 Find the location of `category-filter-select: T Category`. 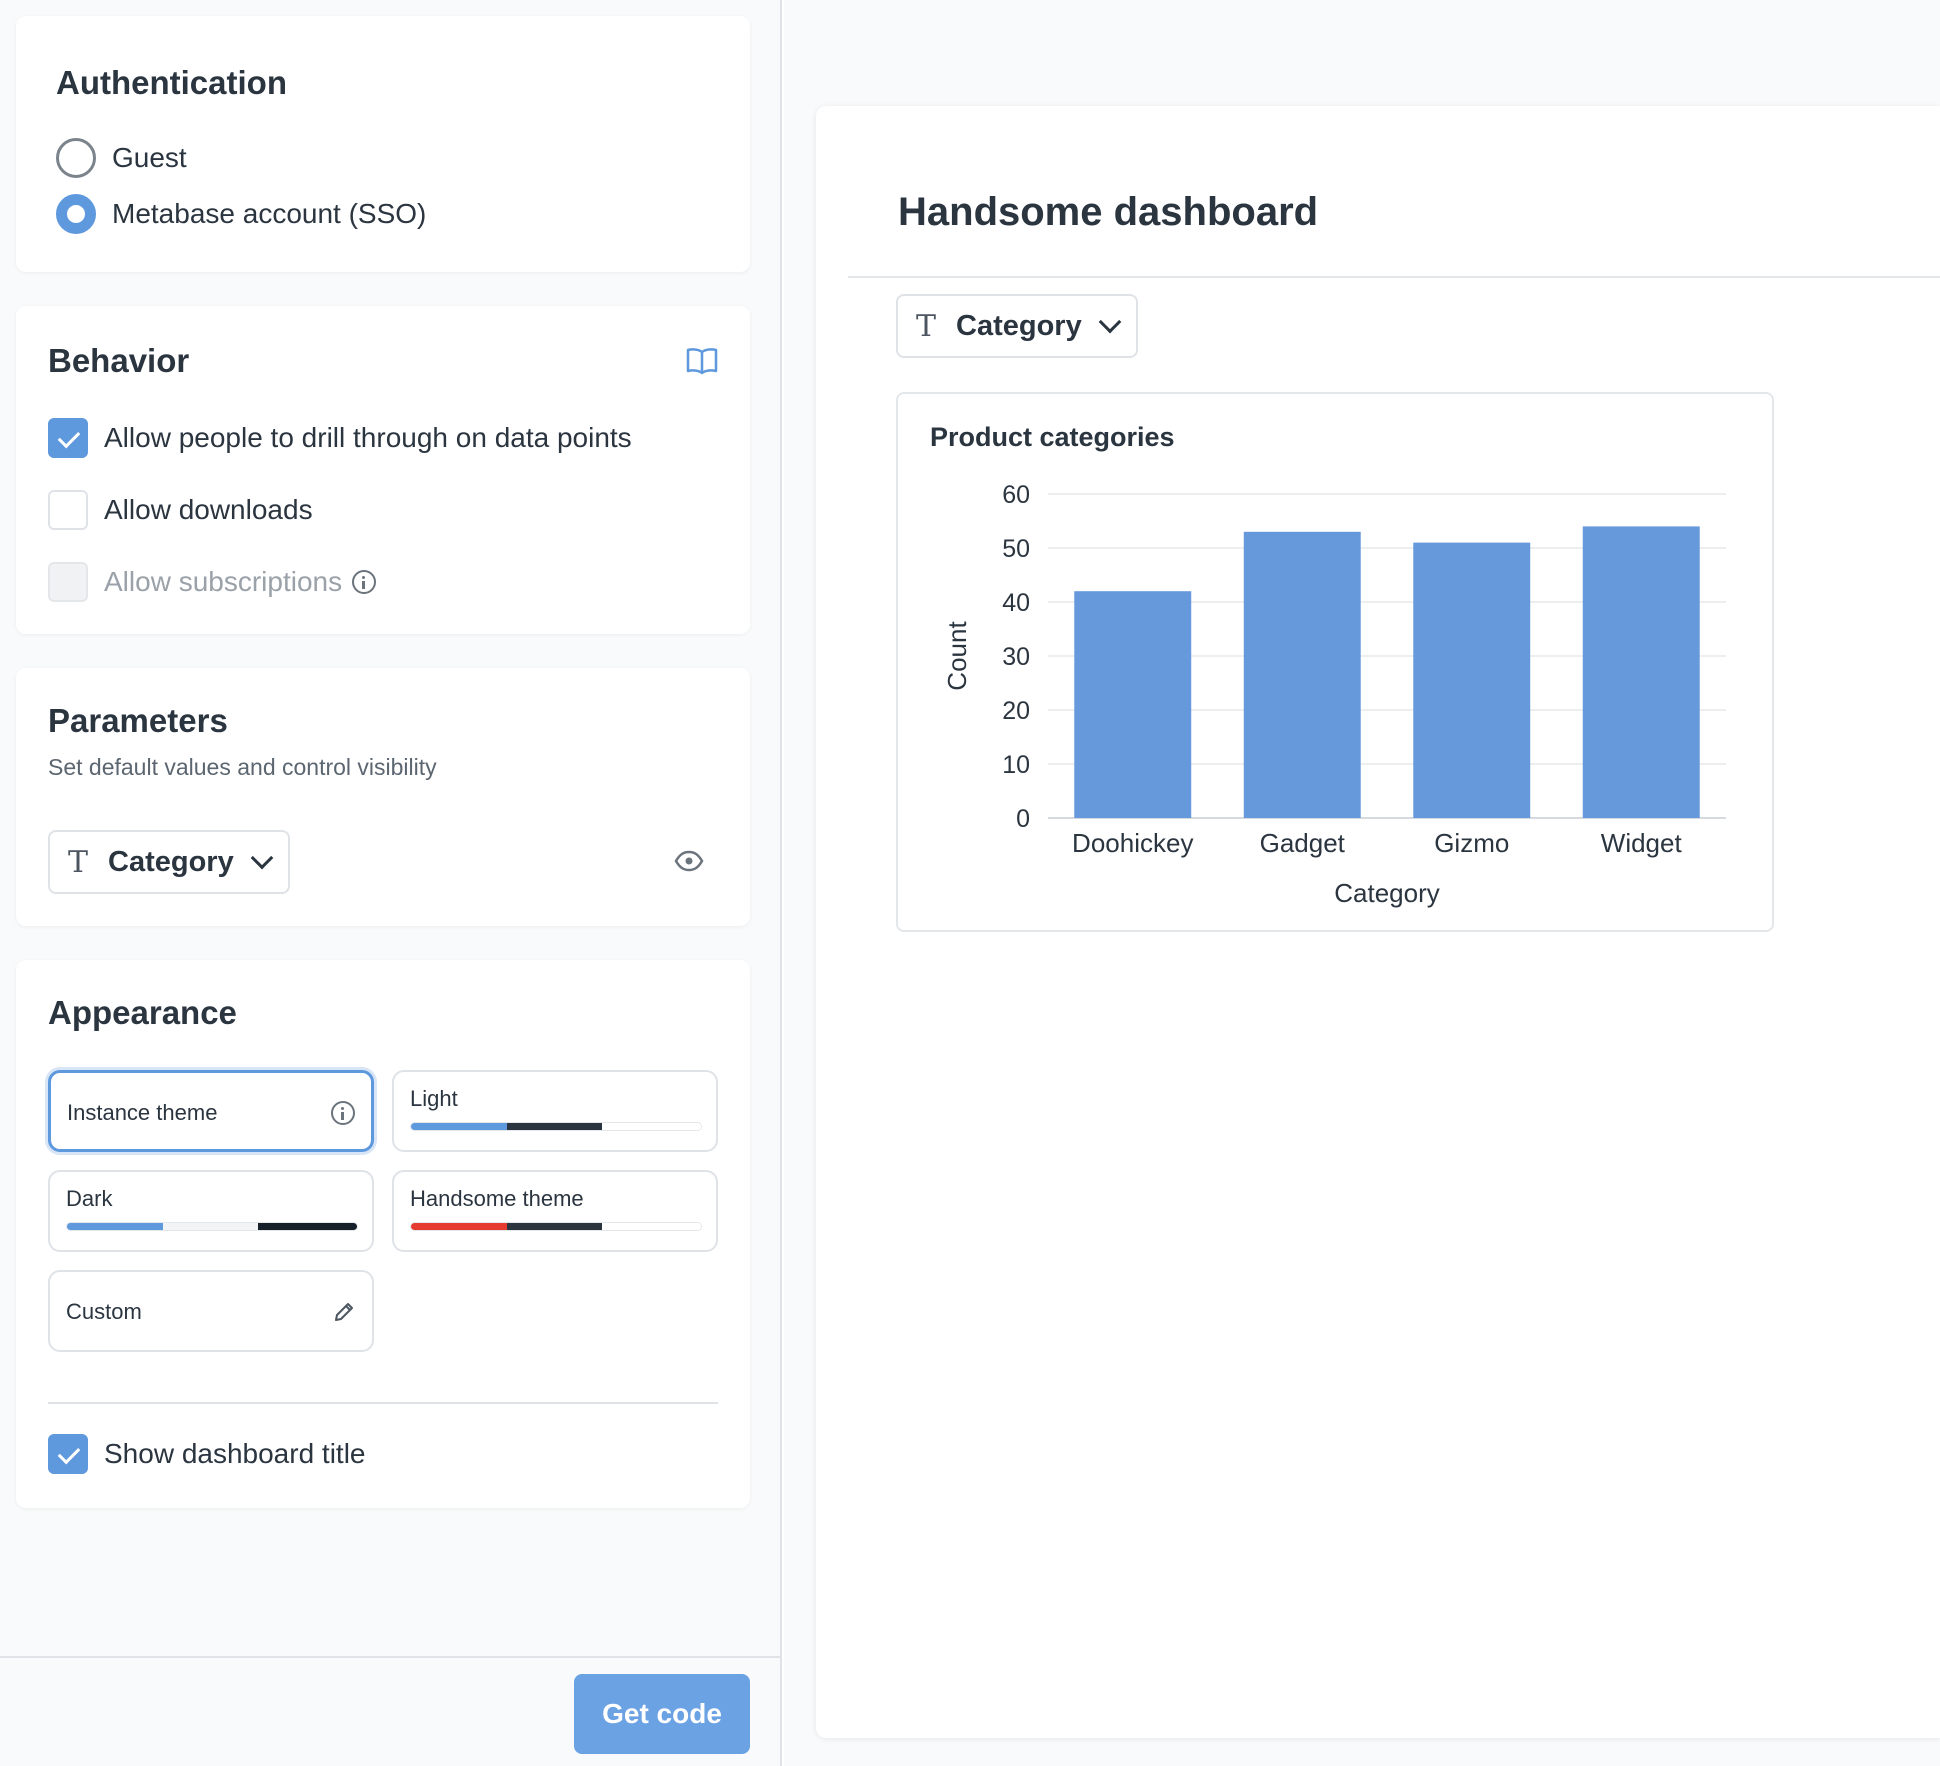

category-filter-select: T Category is located at coordinates (169, 862).